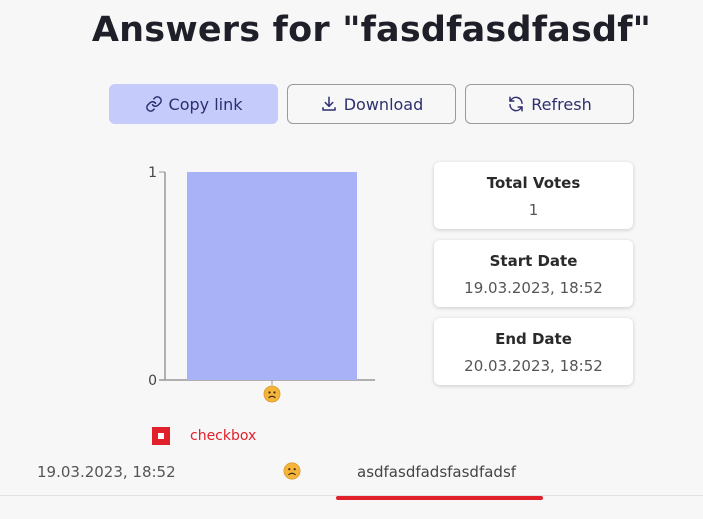  I want to click on start-date-card: Start Date 19.03.2023, 18:52, so click(533, 273).